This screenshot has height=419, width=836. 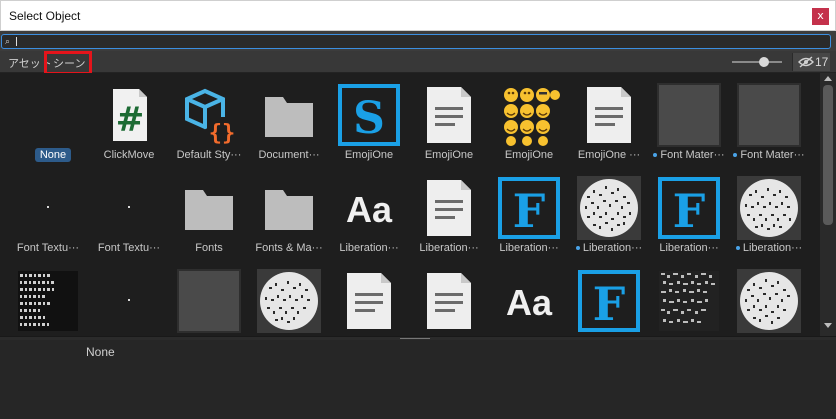 I want to click on asset-item: Fonts & Ma···, so click(x=289, y=211).